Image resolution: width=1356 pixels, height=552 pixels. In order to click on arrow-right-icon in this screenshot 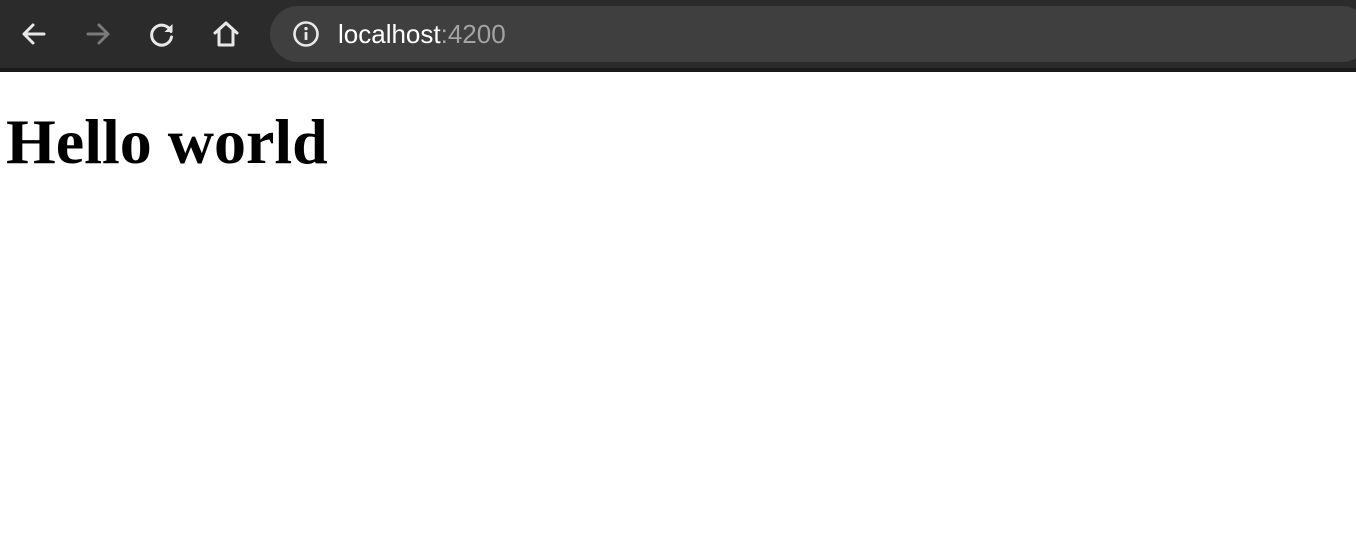, I will do `click(98, 34)`.